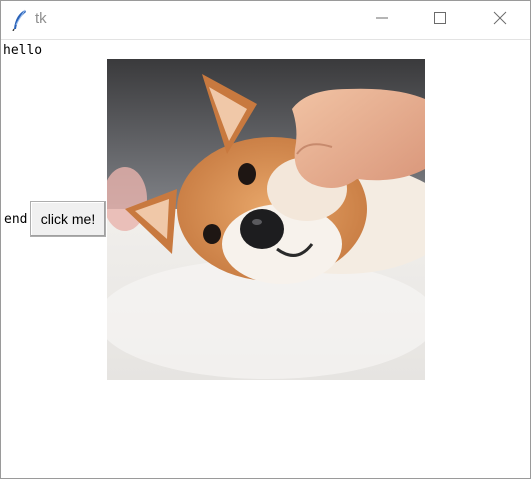 This screenshot has height=479, width=531. I want to click on maximize-button, so click(440, 20).